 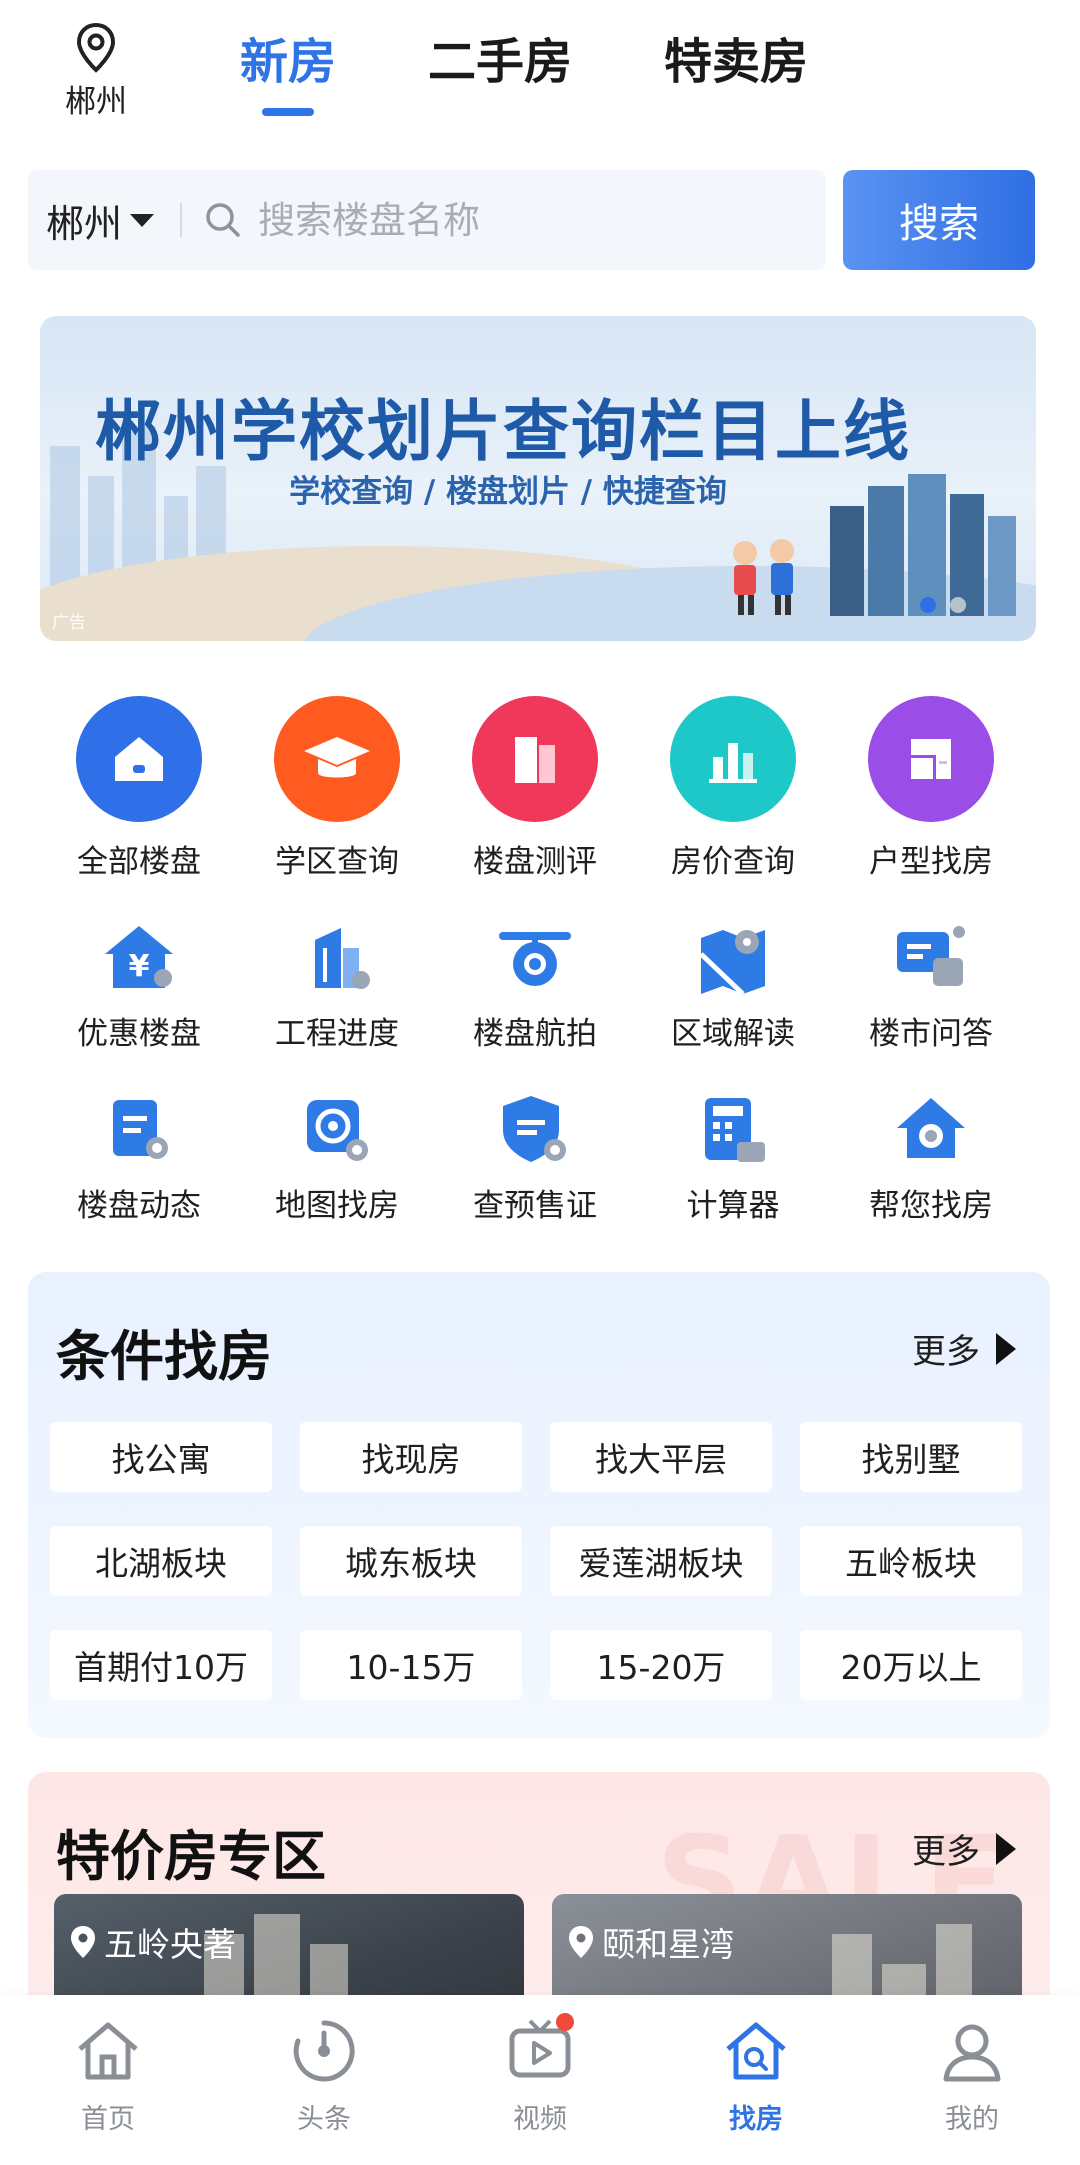 What do you see at coordinates (939, 220) in the screenshot?
I see `search-button: 搜索` at bounding box center [939, 220].